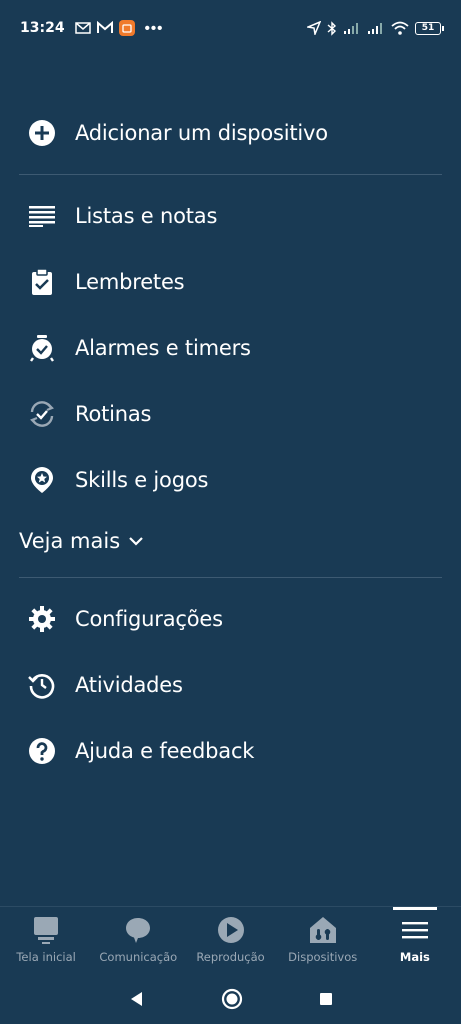 Image resolution: width=461 pixels, height=1024 pixels. I want to click on menu-item-lists: Listas e notas, so click(230, 216).